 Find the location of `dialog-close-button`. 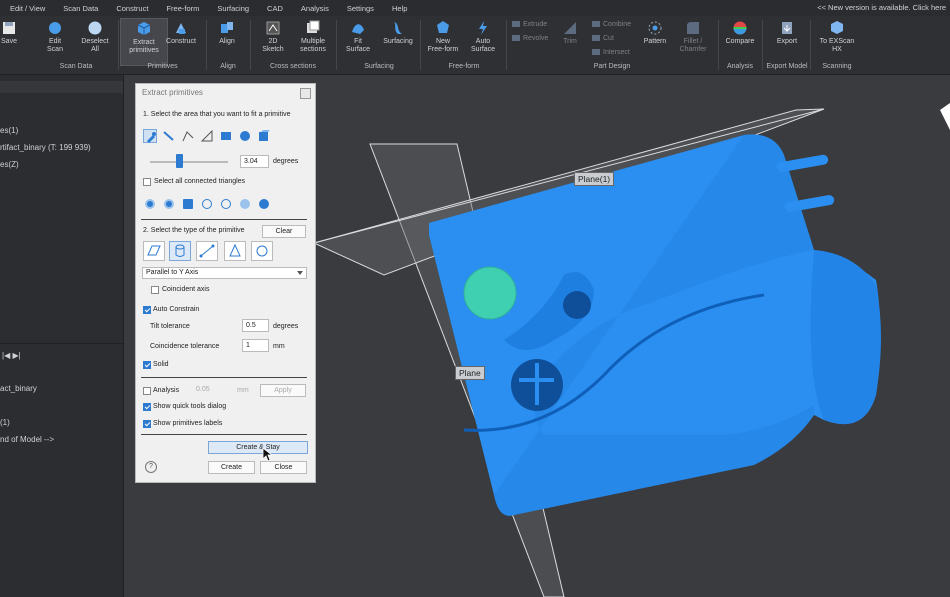

dialog-close-button is located at coordinates (305, 93).